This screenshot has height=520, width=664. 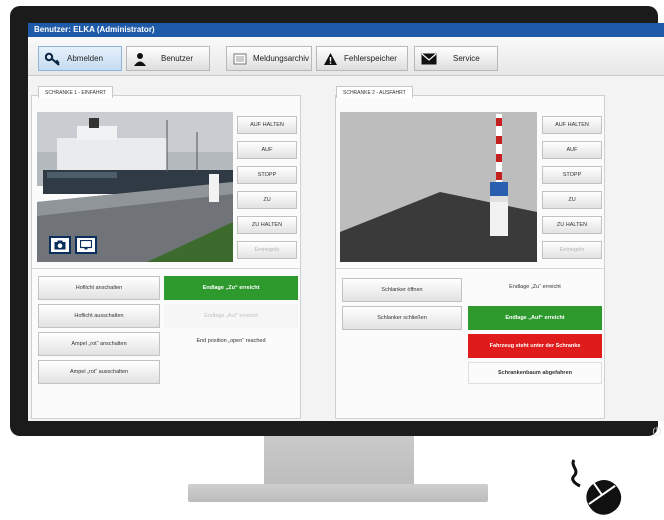 What do you see at coordinates (330, 58) in the screenshot?
I see `warning-icon` at bounding box center [330, 58].